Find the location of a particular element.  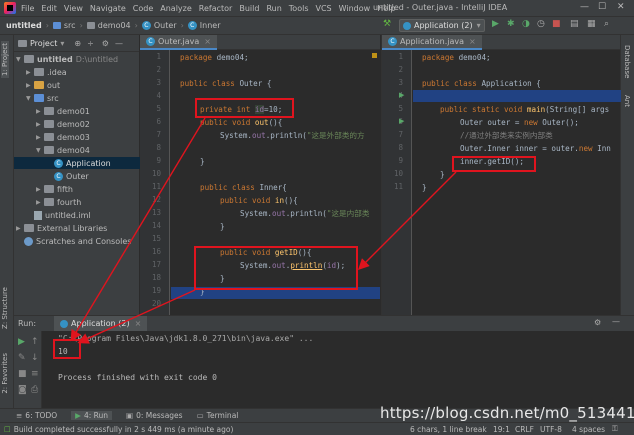

favorites-tool-tab: 2: Favorites is located at coordinates (5, 373).